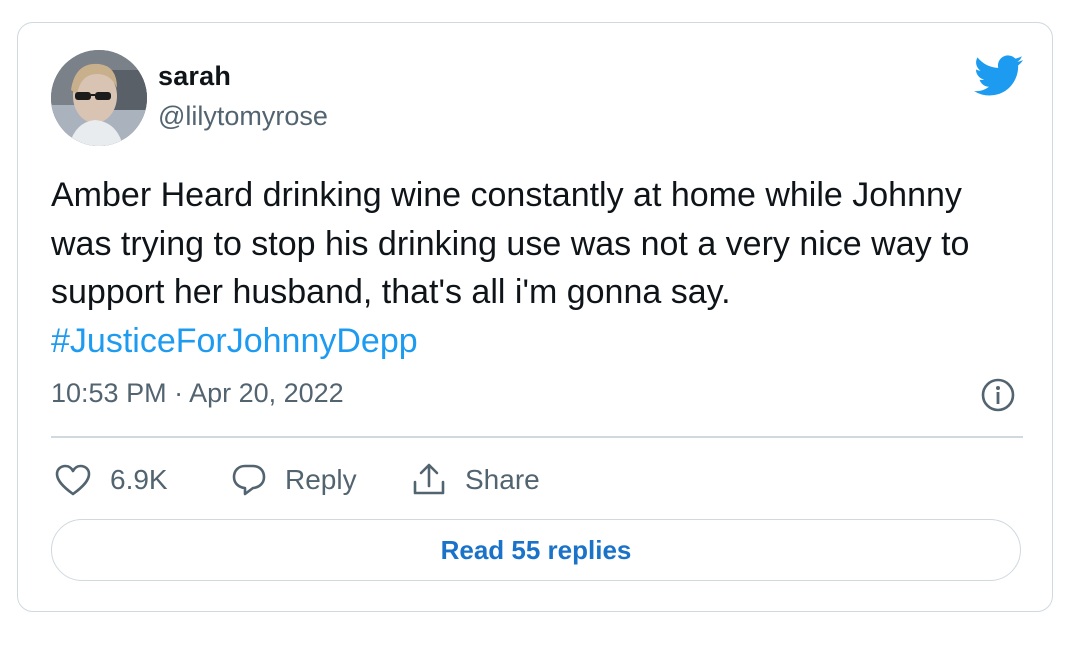 Image resolution: width=1082 pixels, height=646 pixels. What do you see at coordinates (197, 393) in the screenshot?
I see `timestamp: 10:53 PM · Apr 20, 2022` at bounding box center [197, 393].